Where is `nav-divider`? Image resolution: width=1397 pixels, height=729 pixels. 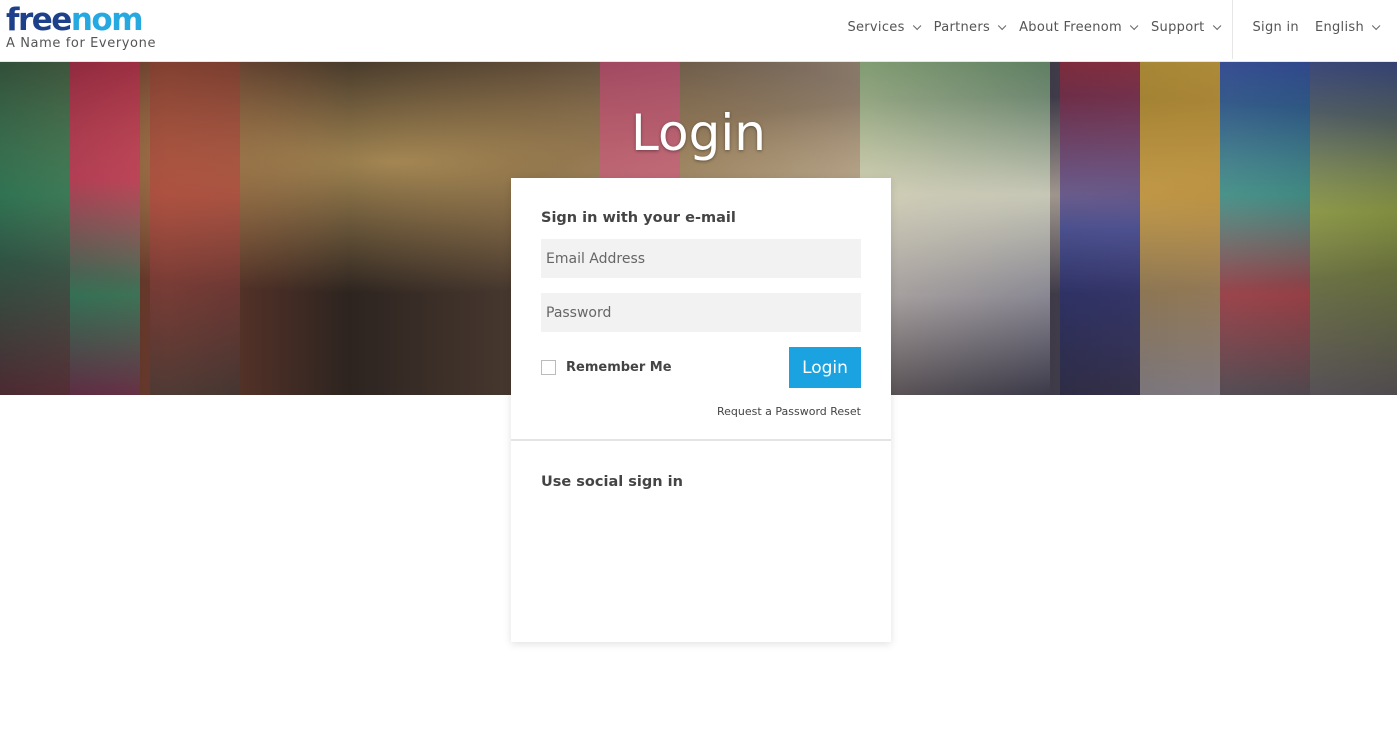 nav-divider is located at coordinates (1232, 29).